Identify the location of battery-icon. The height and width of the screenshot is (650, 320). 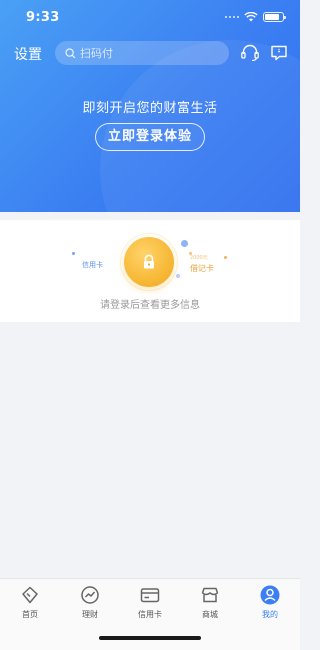
(274, 17).